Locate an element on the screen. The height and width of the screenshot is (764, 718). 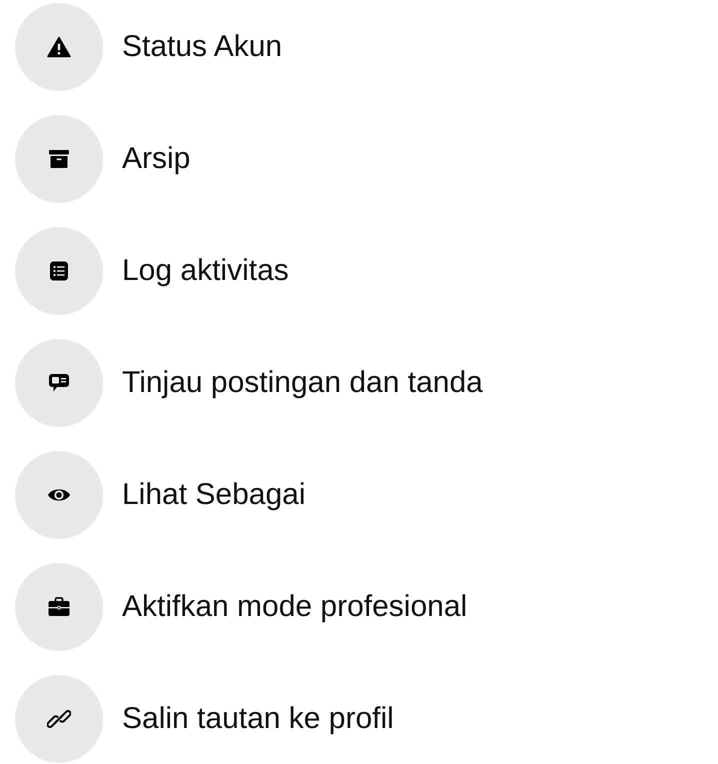
warning-icon is located at coordinates (59, 47).